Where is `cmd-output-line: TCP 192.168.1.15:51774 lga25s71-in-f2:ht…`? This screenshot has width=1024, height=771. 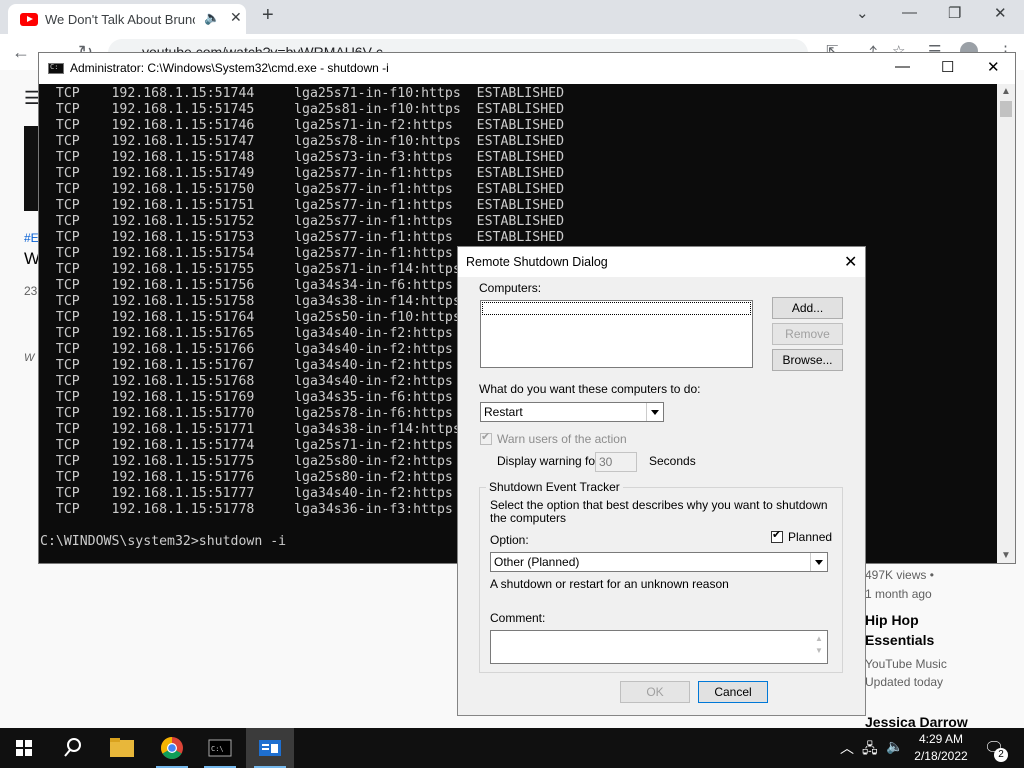
cmd-output-line: TCP 192.168.1.15:51774 lga25s71-in-f2:ht… is located at coordinates (246, 445).